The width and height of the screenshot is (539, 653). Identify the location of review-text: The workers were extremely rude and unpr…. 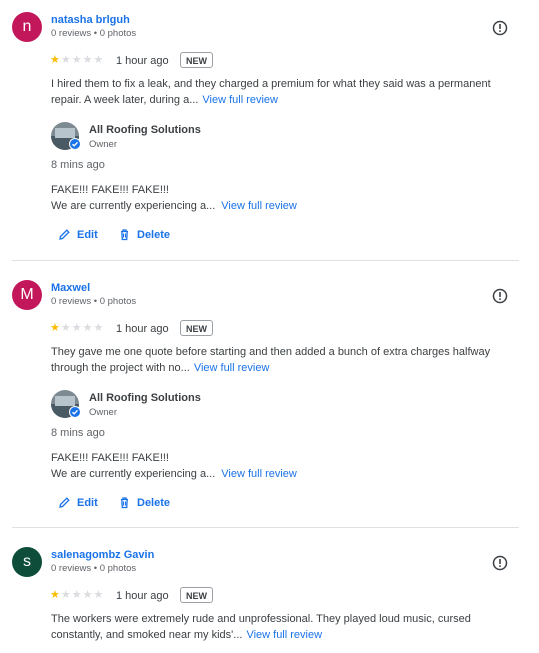
(286, 627).